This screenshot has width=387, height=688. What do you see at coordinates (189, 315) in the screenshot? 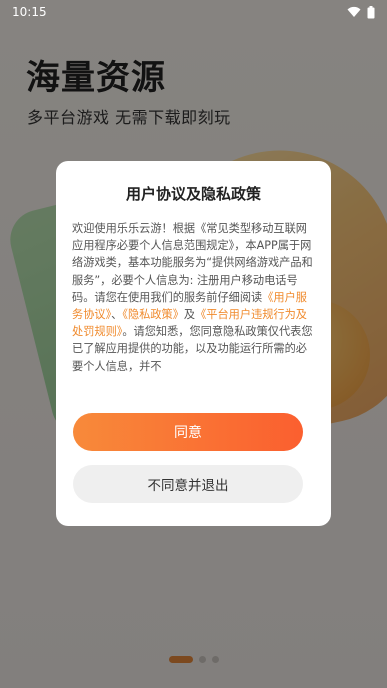
I see `separator-text: 及` at bounding box center [189, 315].